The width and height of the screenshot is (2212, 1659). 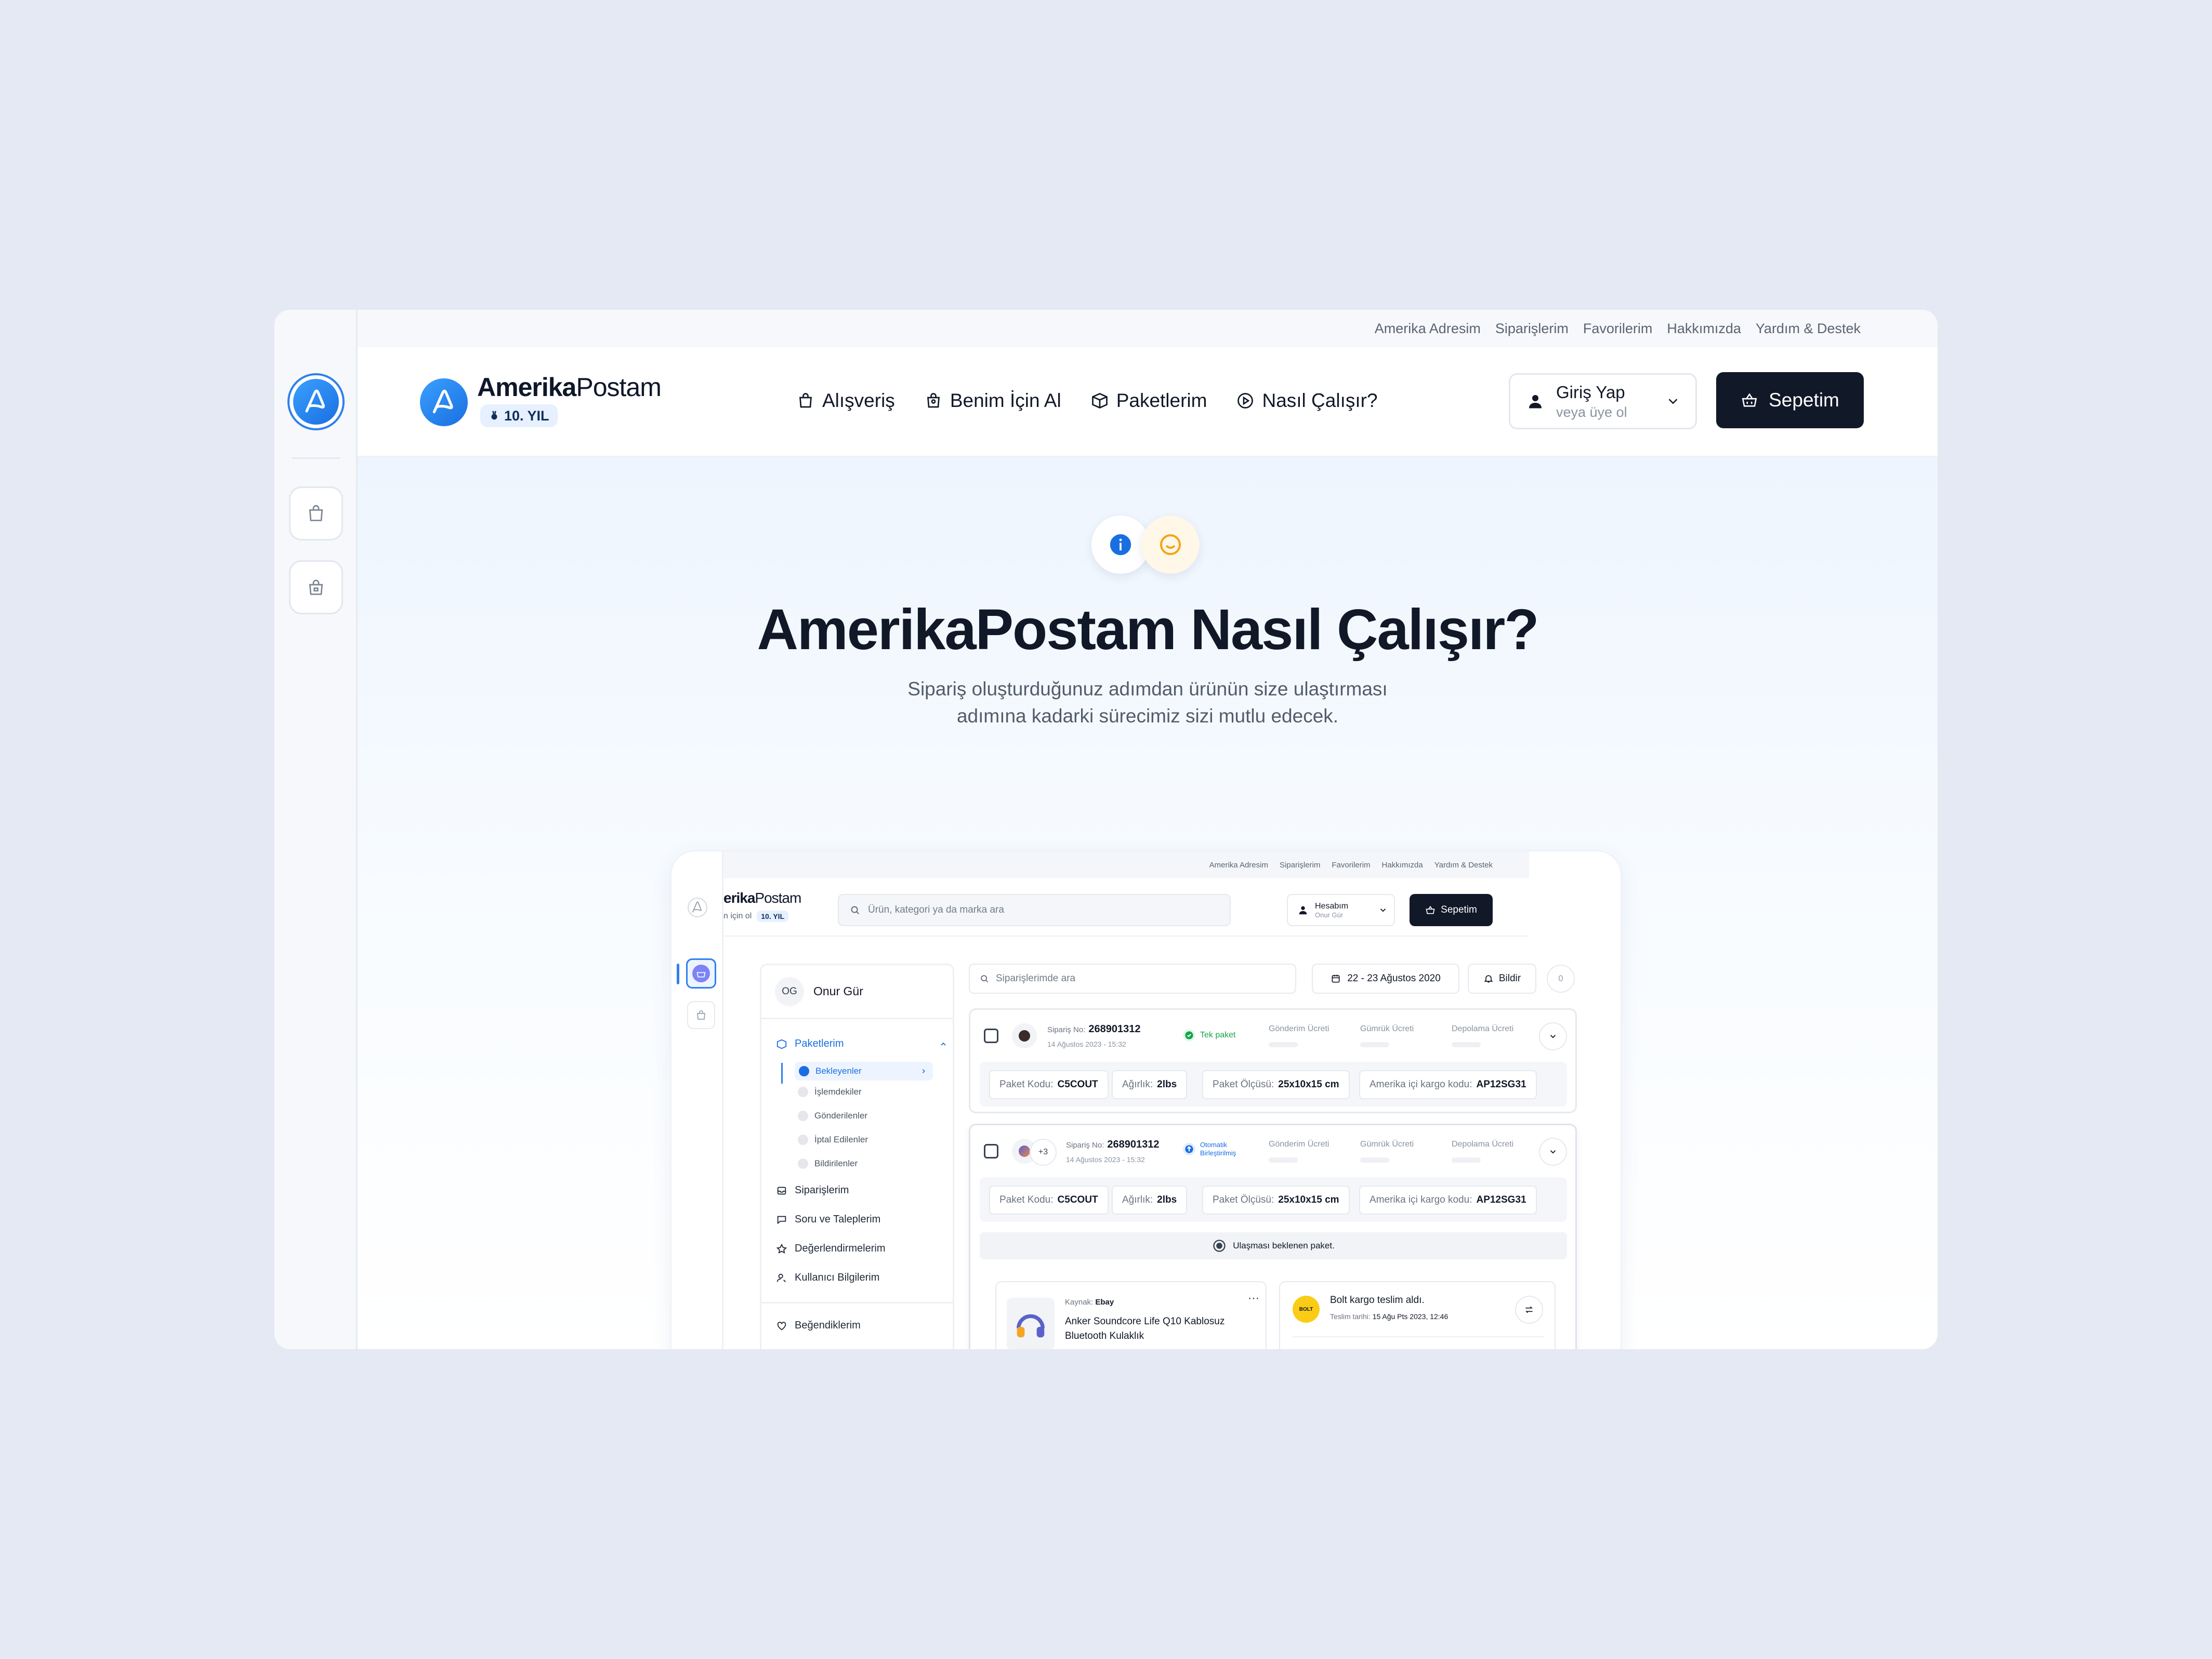 I want to click on nav-label: Benim İçin Al, so click(x=1005, y=400).